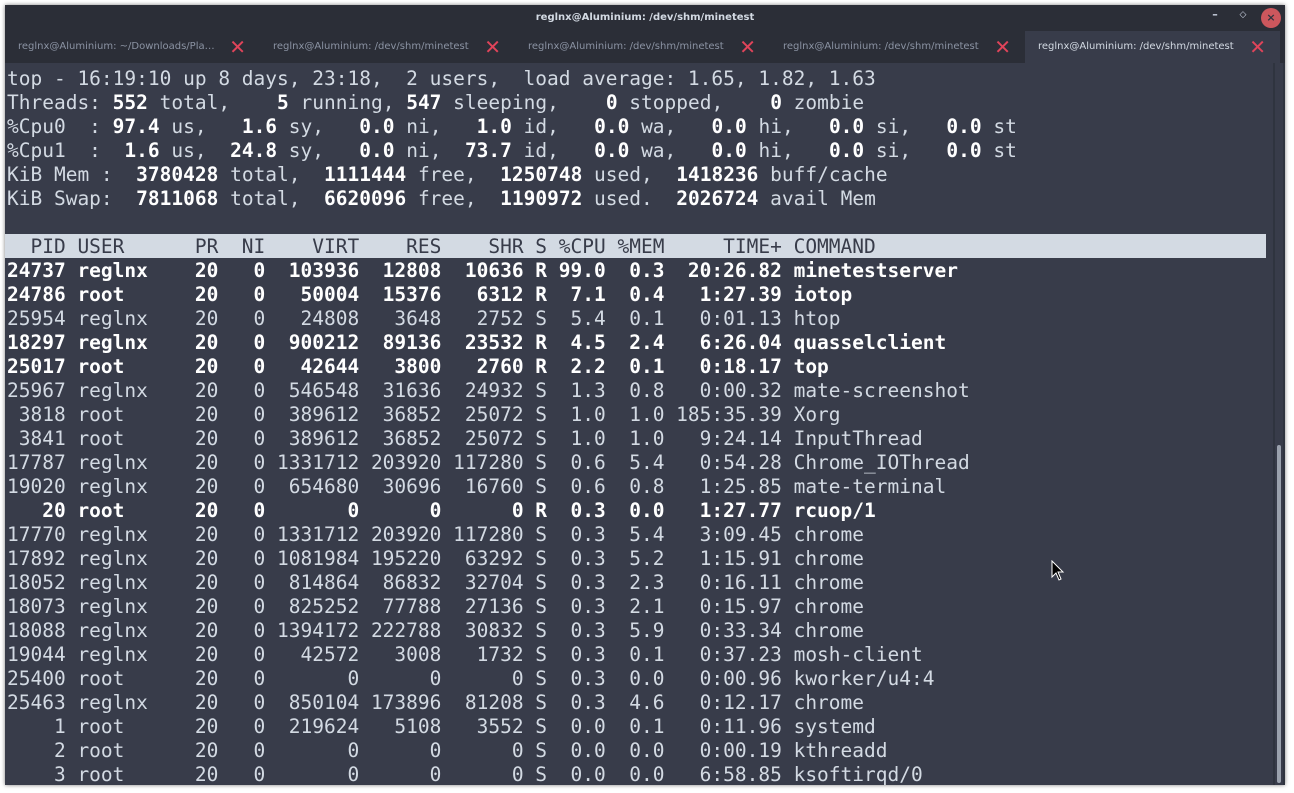  I want to click on cpu1-ni: 0.0, so click(377, 150).